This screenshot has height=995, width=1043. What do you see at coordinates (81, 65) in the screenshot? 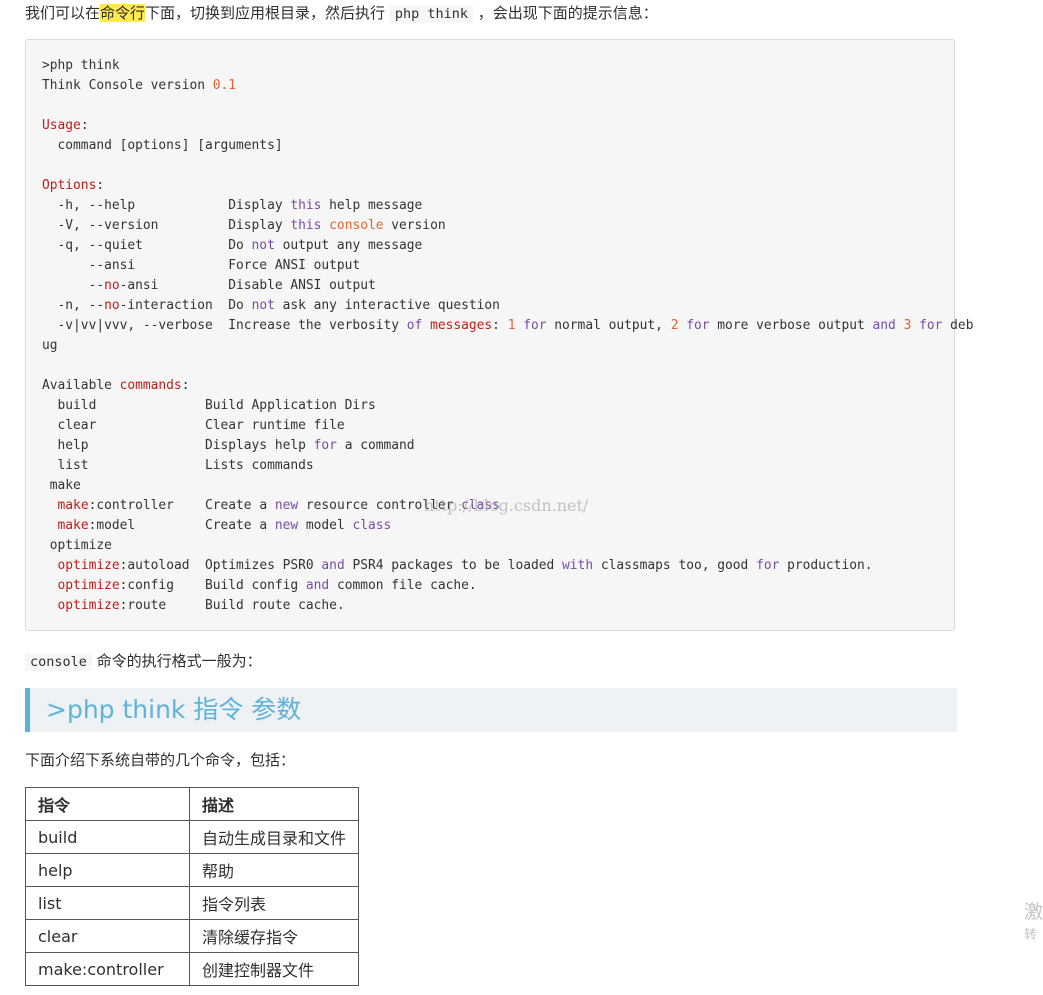
I see `prompt-line: >php think` at bounding box center [81, 65].